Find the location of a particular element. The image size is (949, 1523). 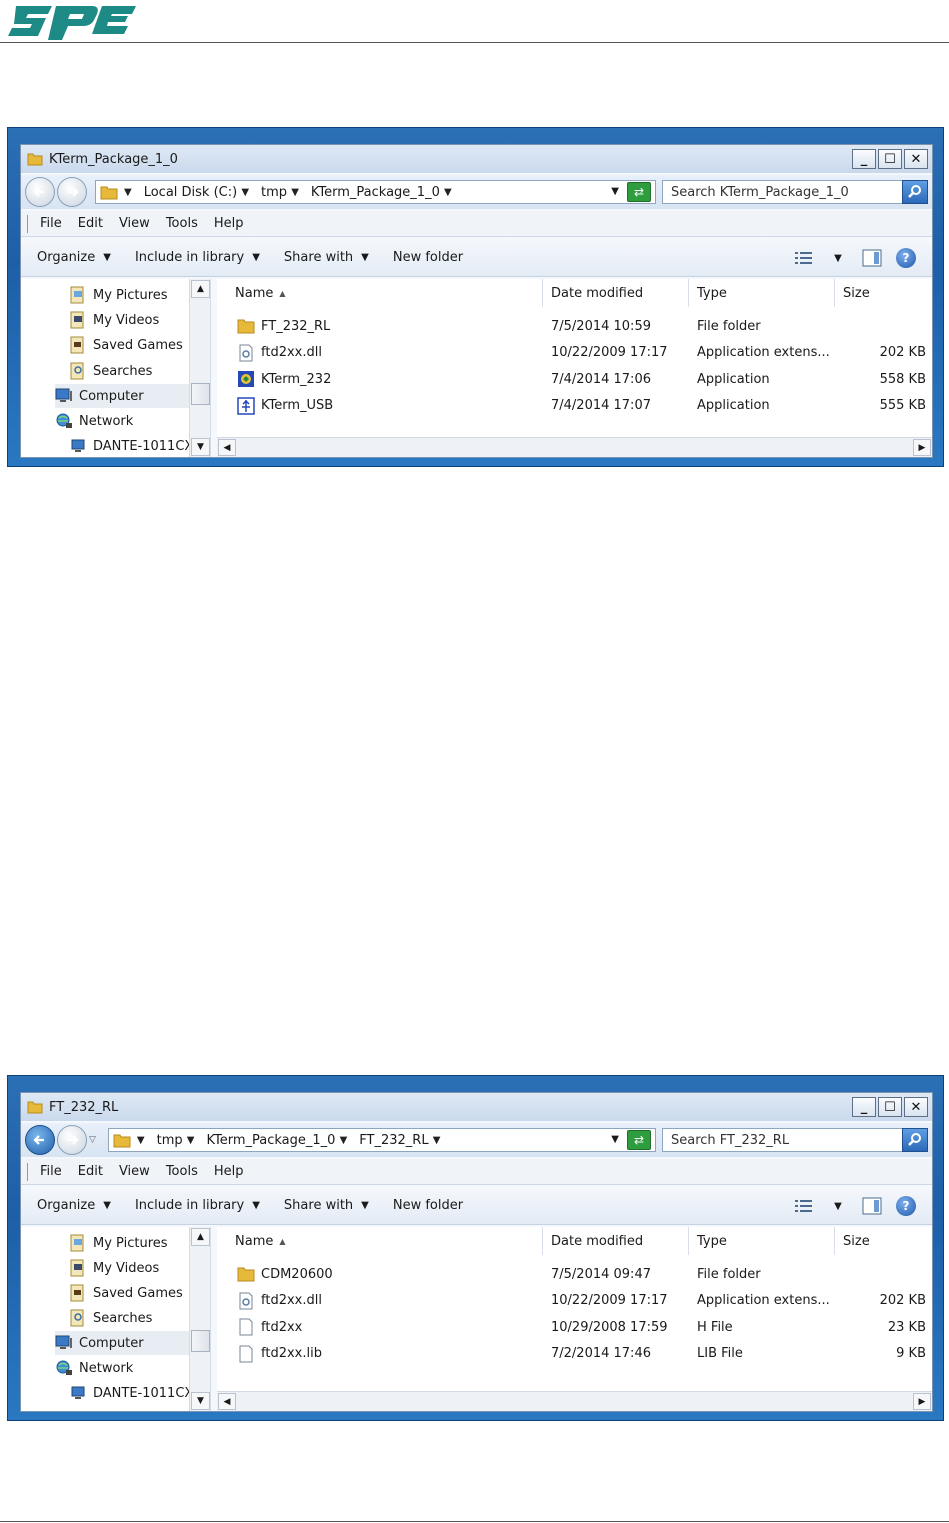

title-bar: FT_232_RL _ ☐ ✕ is located at coordinates (476, 1107).